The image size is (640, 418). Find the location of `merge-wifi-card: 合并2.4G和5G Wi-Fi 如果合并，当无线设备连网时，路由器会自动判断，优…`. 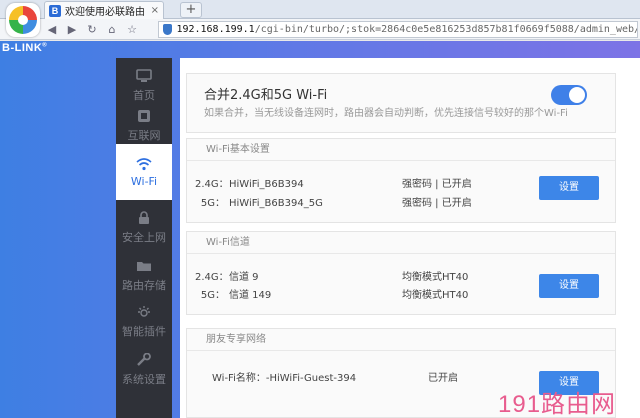

merge-wifi-card: 合并2.4G和5G Wi-Fi 如果合并，当无线设备连网时，路由器会自动判断，优… is located at coordinates (401, 103).